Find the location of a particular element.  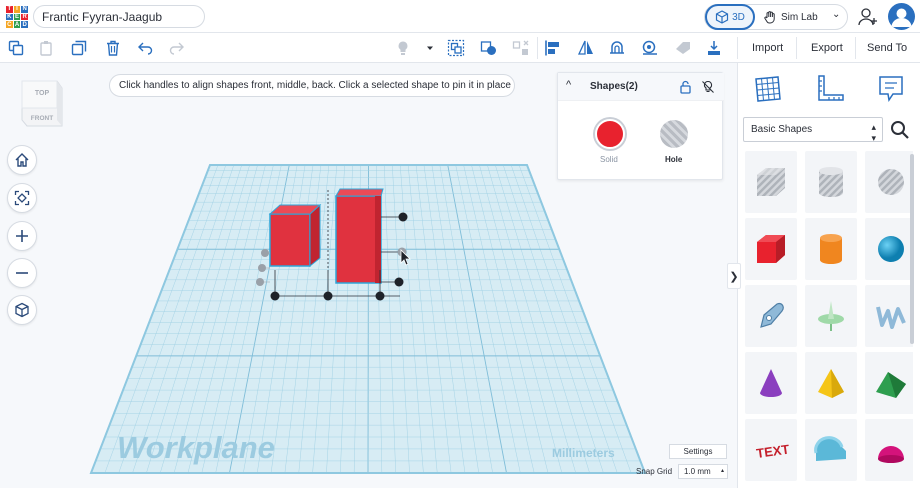

logo-letter: E is located at coordinates (17, 17).